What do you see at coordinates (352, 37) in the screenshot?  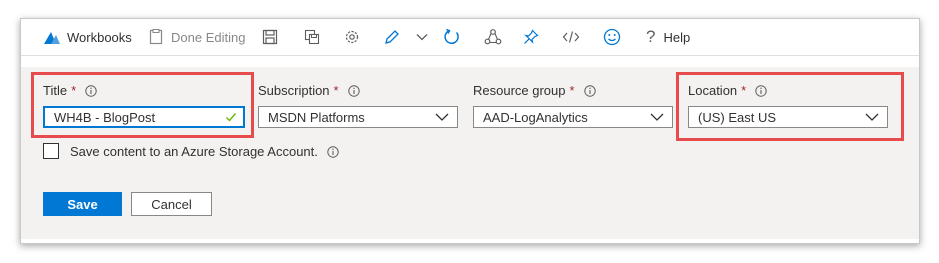 I see `settings-icon` at bounding box center [352, 37].